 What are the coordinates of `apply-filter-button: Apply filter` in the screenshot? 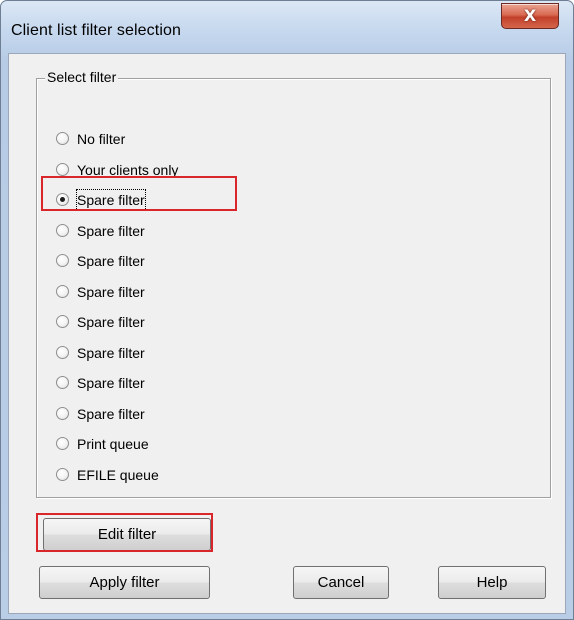 It's located at (124, 582).